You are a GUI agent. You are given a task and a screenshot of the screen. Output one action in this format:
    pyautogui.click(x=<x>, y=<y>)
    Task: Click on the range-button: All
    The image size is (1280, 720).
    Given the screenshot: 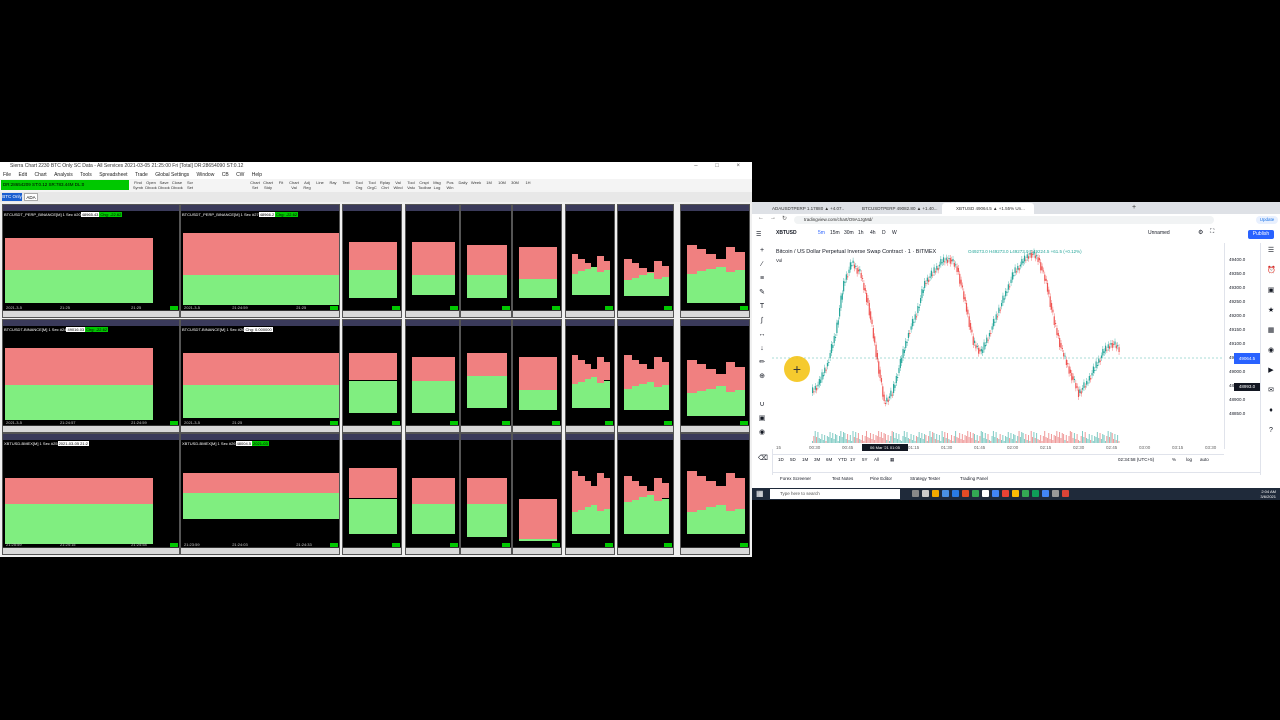 What is the action you would take?
    pyautogui.click(x=876, y=459)
    